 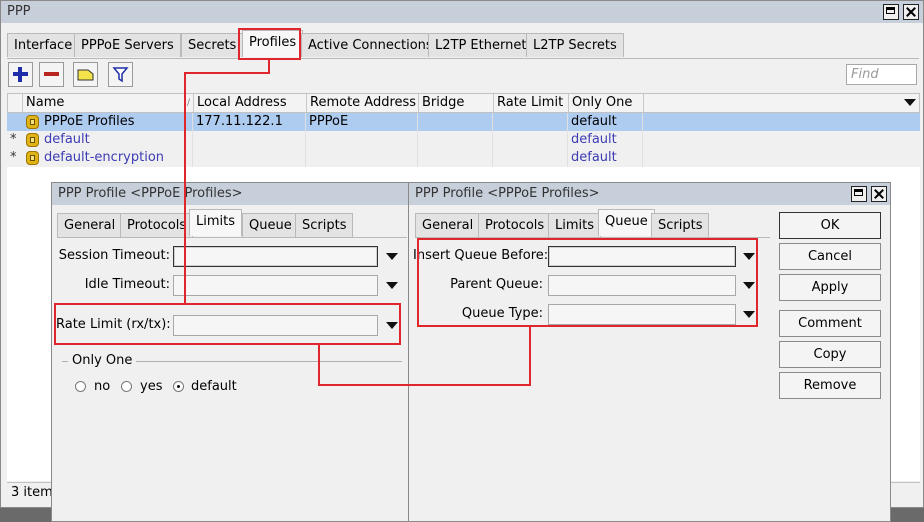 What do you see at coordinates (80, 386) in the screenshot?
I see `only-one-no-radio` at bounding box center [80, 386].